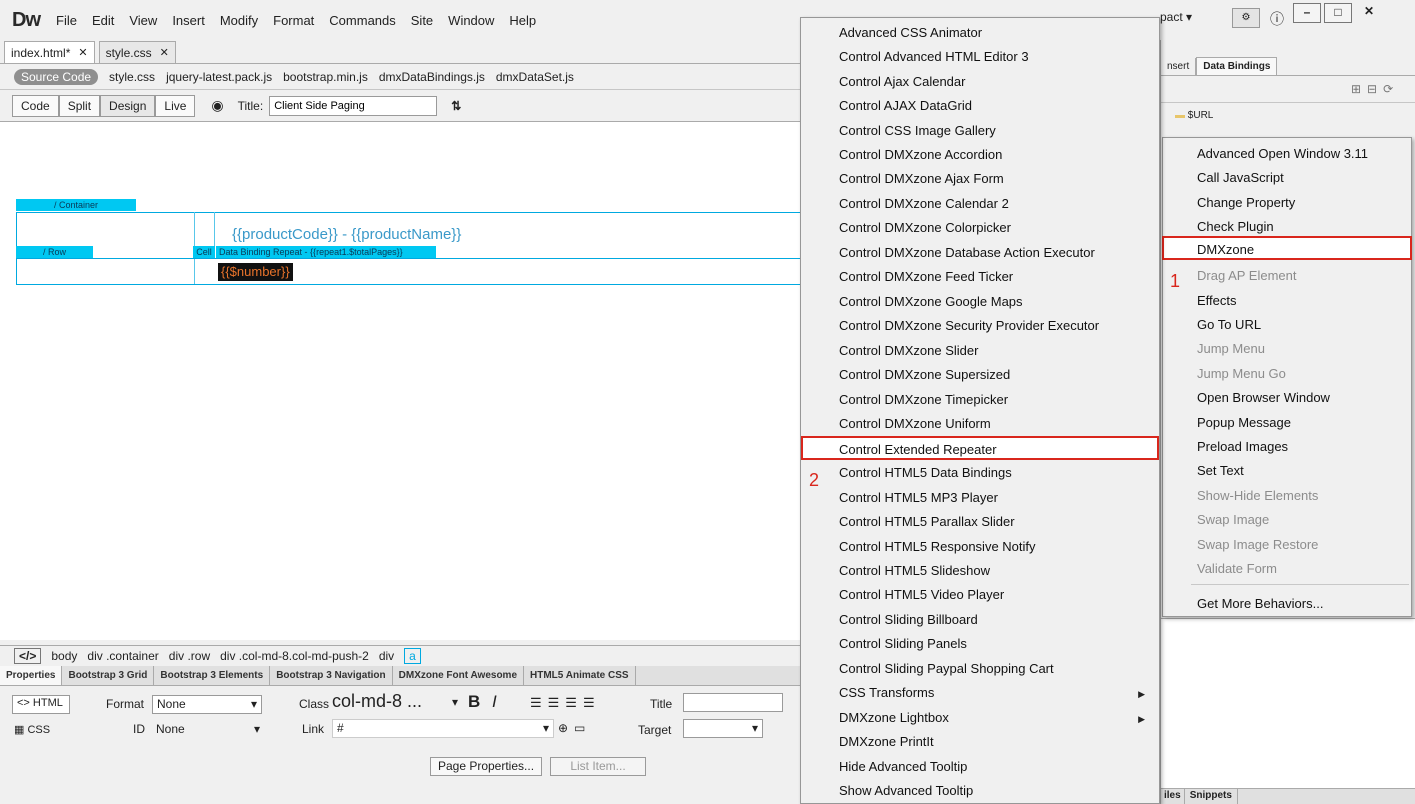 The width and height of the screenshot is (1415, 804). I want to click on menu-modify: Modify, so click(239, 20).